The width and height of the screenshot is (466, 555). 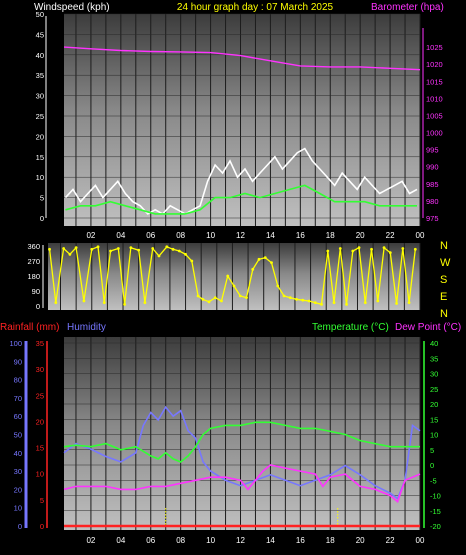 I want to click on rain-tick-label: 35, so click(x=40, y=343).